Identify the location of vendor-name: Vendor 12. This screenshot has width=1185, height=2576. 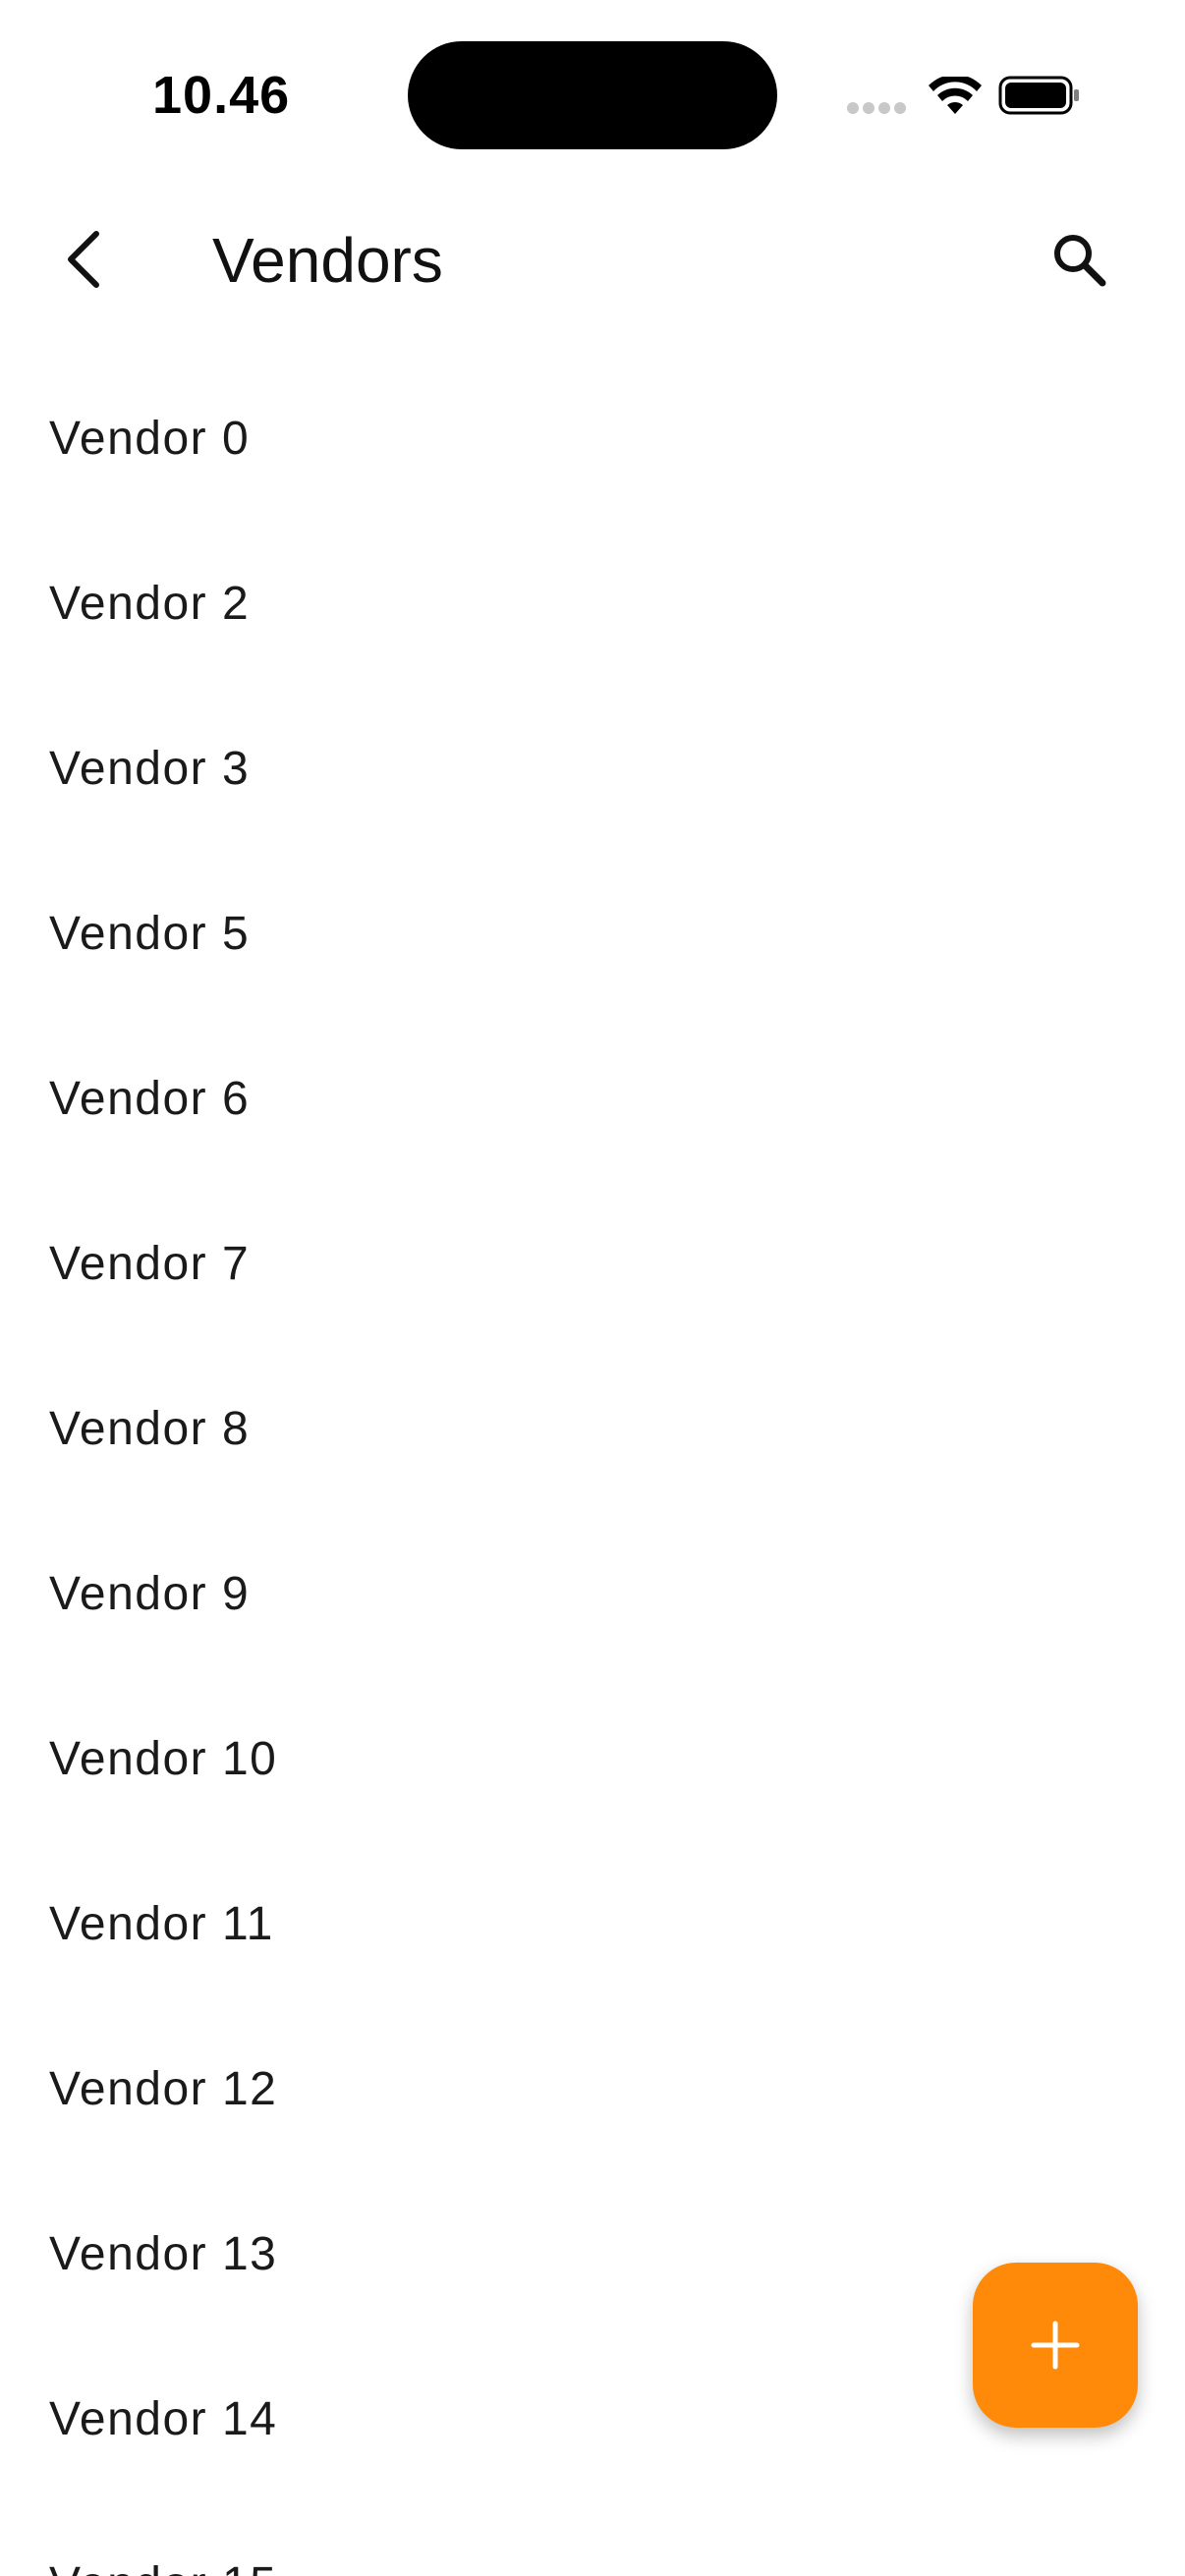
(164, 2088).